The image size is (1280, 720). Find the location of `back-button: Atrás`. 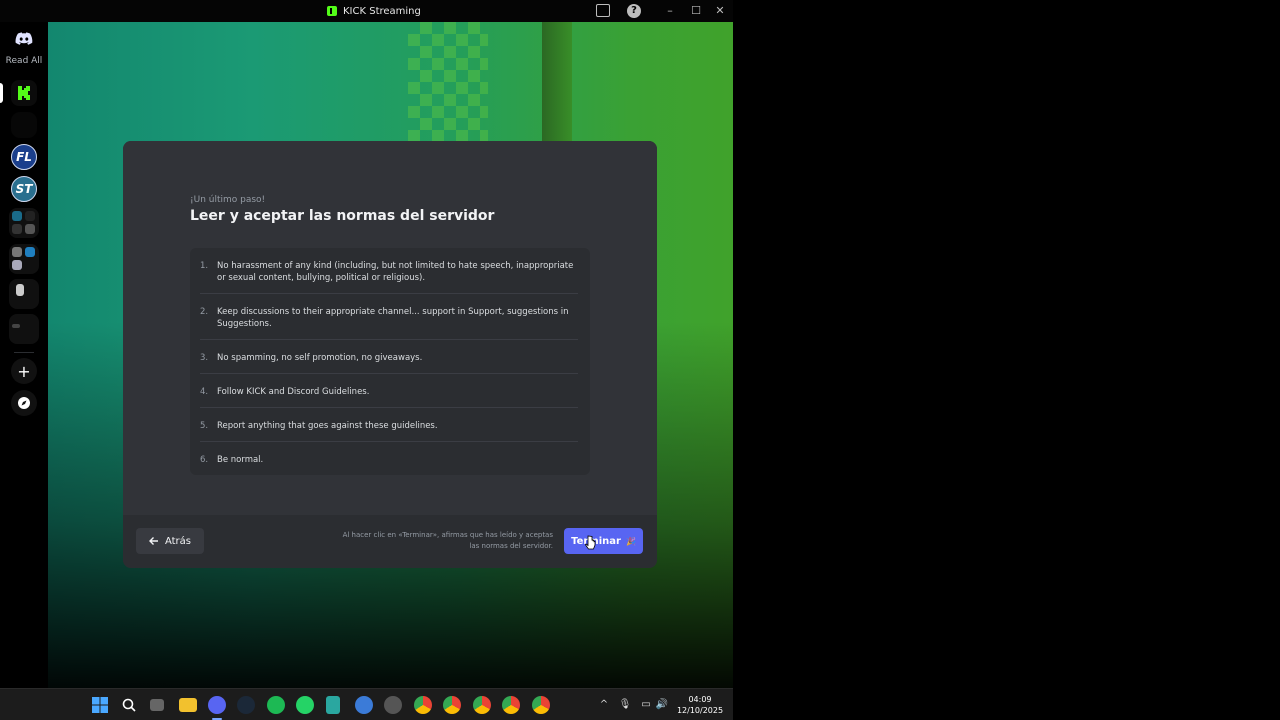

back-button: Atrás is located at coordinates (170, 541).